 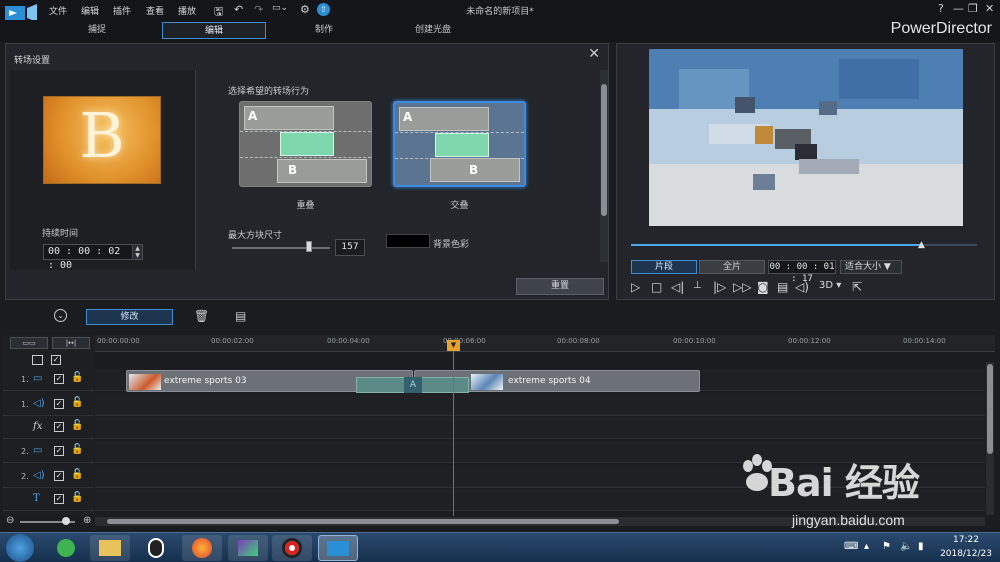 I want to click on taskbar-app-powerdirector-icon, so click(x=338, y=548).